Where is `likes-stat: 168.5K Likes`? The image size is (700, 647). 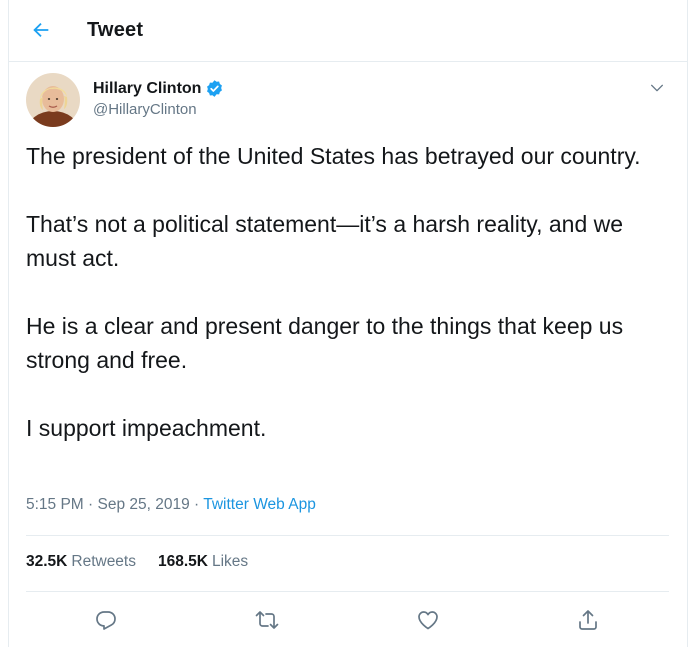
likes-stat: 168.5K Likes is located at coordinates (203, 562).